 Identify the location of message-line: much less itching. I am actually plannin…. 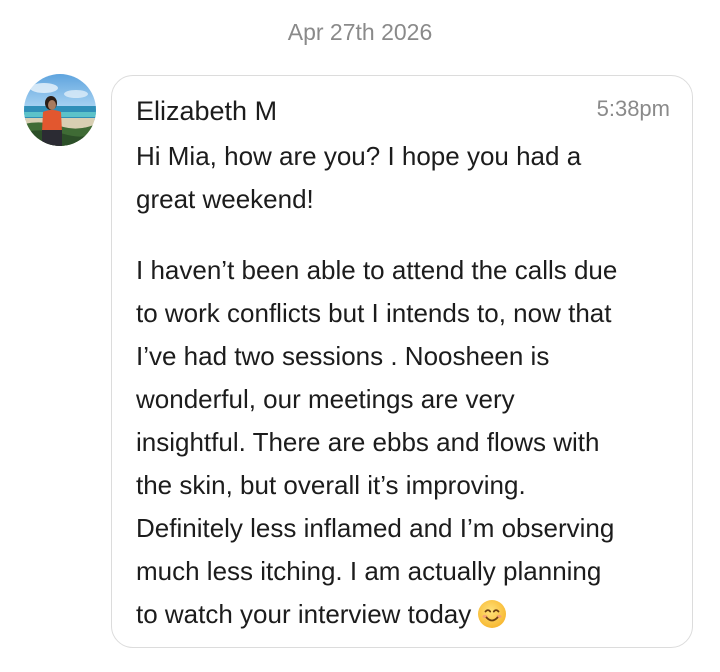
(369, 571).